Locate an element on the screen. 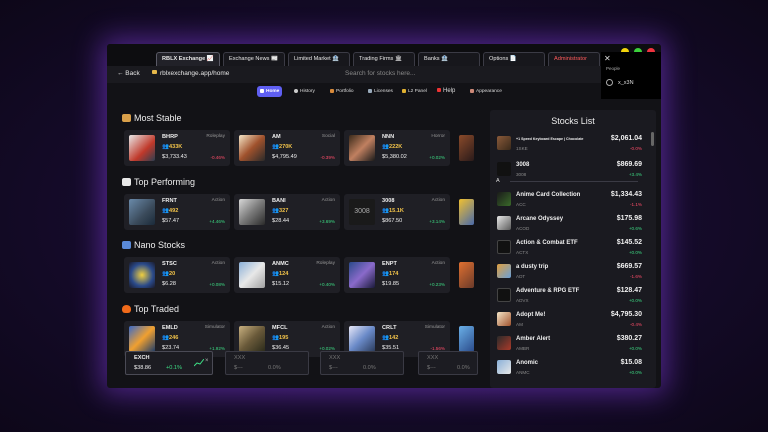 This screenshot has width=768, height=432. stock-name: Amber Alert is located at coordinates (533, 339).